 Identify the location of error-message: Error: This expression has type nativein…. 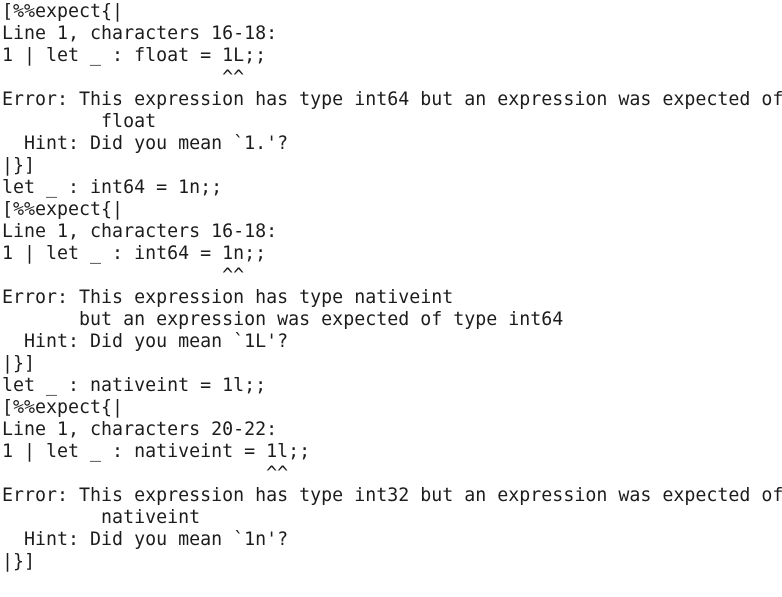
(228, 297).